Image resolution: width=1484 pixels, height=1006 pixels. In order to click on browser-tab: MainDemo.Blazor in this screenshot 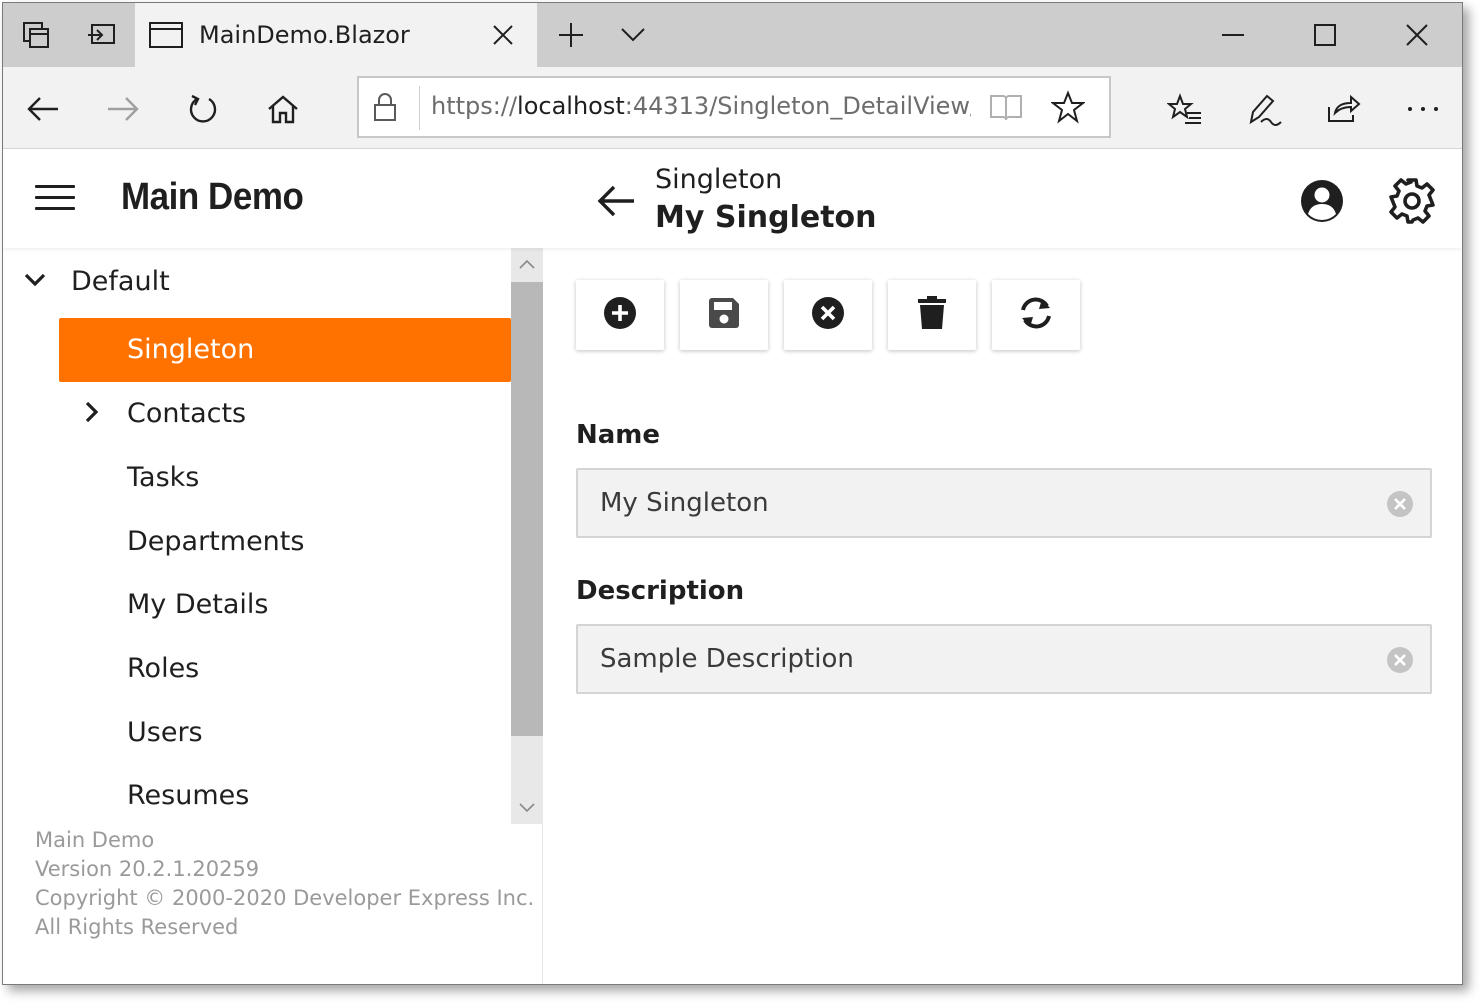, I will do `click(336, 35)`.